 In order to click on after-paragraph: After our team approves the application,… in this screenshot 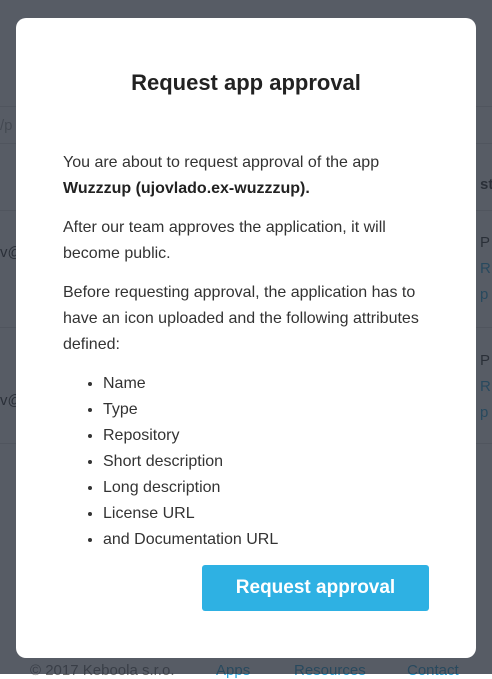, I will do `click(224, 240)`.